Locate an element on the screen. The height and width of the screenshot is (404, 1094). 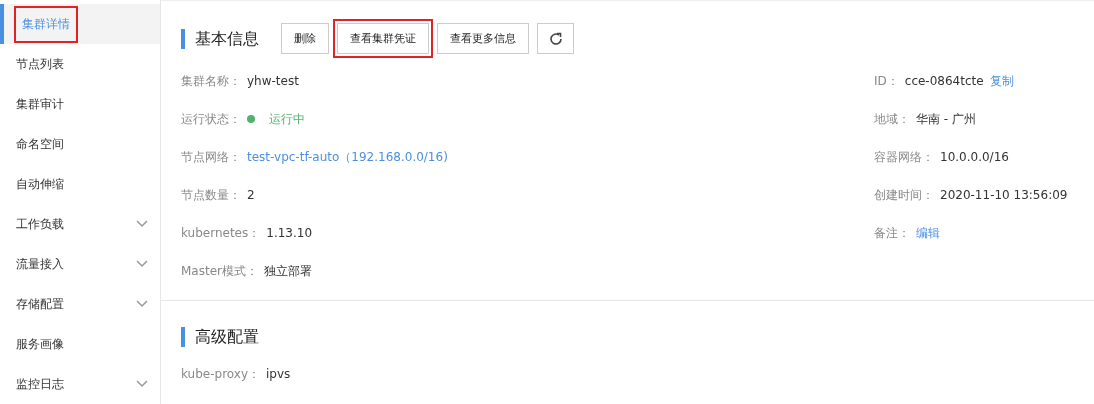
field-label: 容器网络： is located at coordinates (904, 157).